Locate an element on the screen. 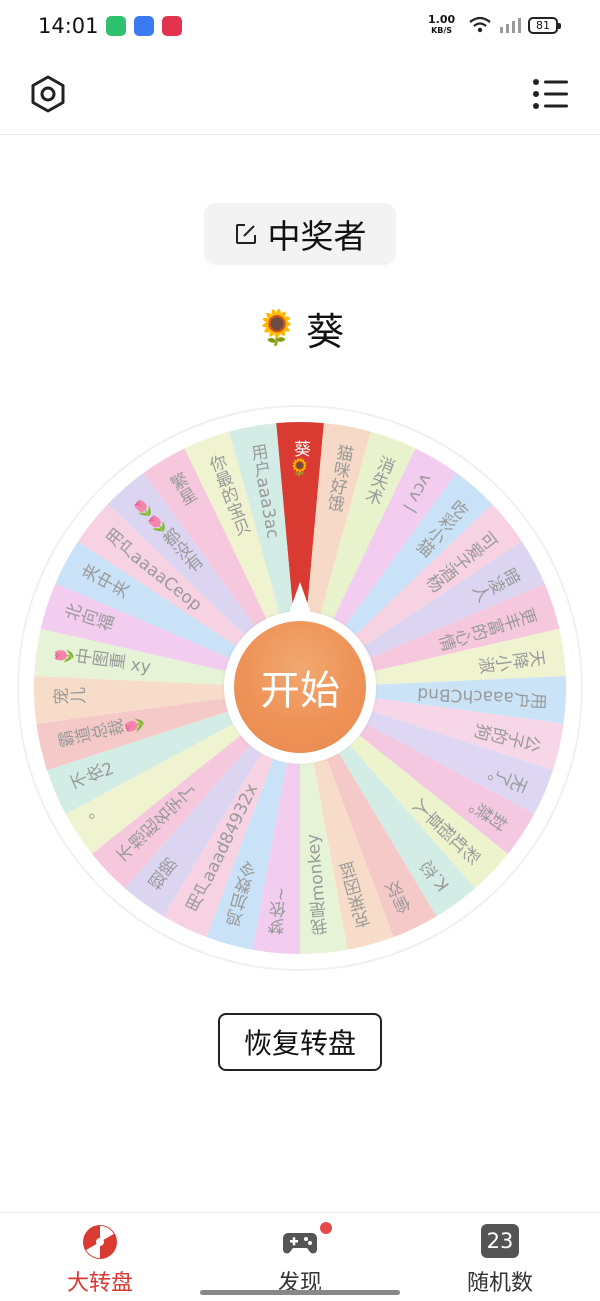 The height and width of the screenshot is (1301, 600). notification-dot is located at coordinates (326, 1228).